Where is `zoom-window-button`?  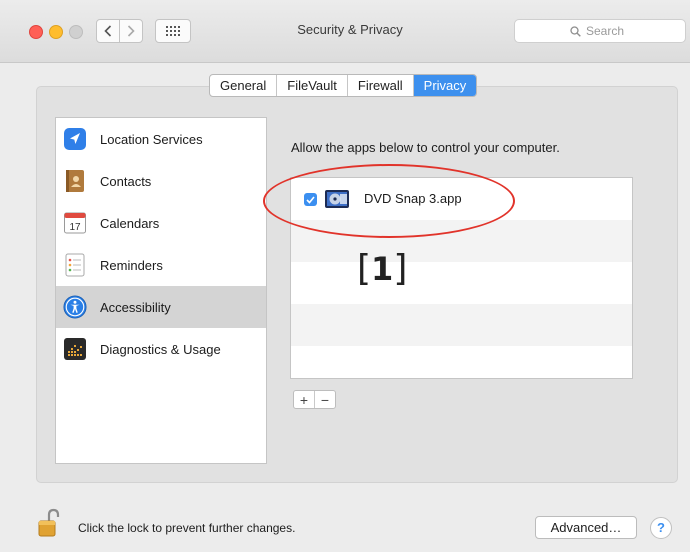
zoom-window-button is located at coordinates (76, 32).